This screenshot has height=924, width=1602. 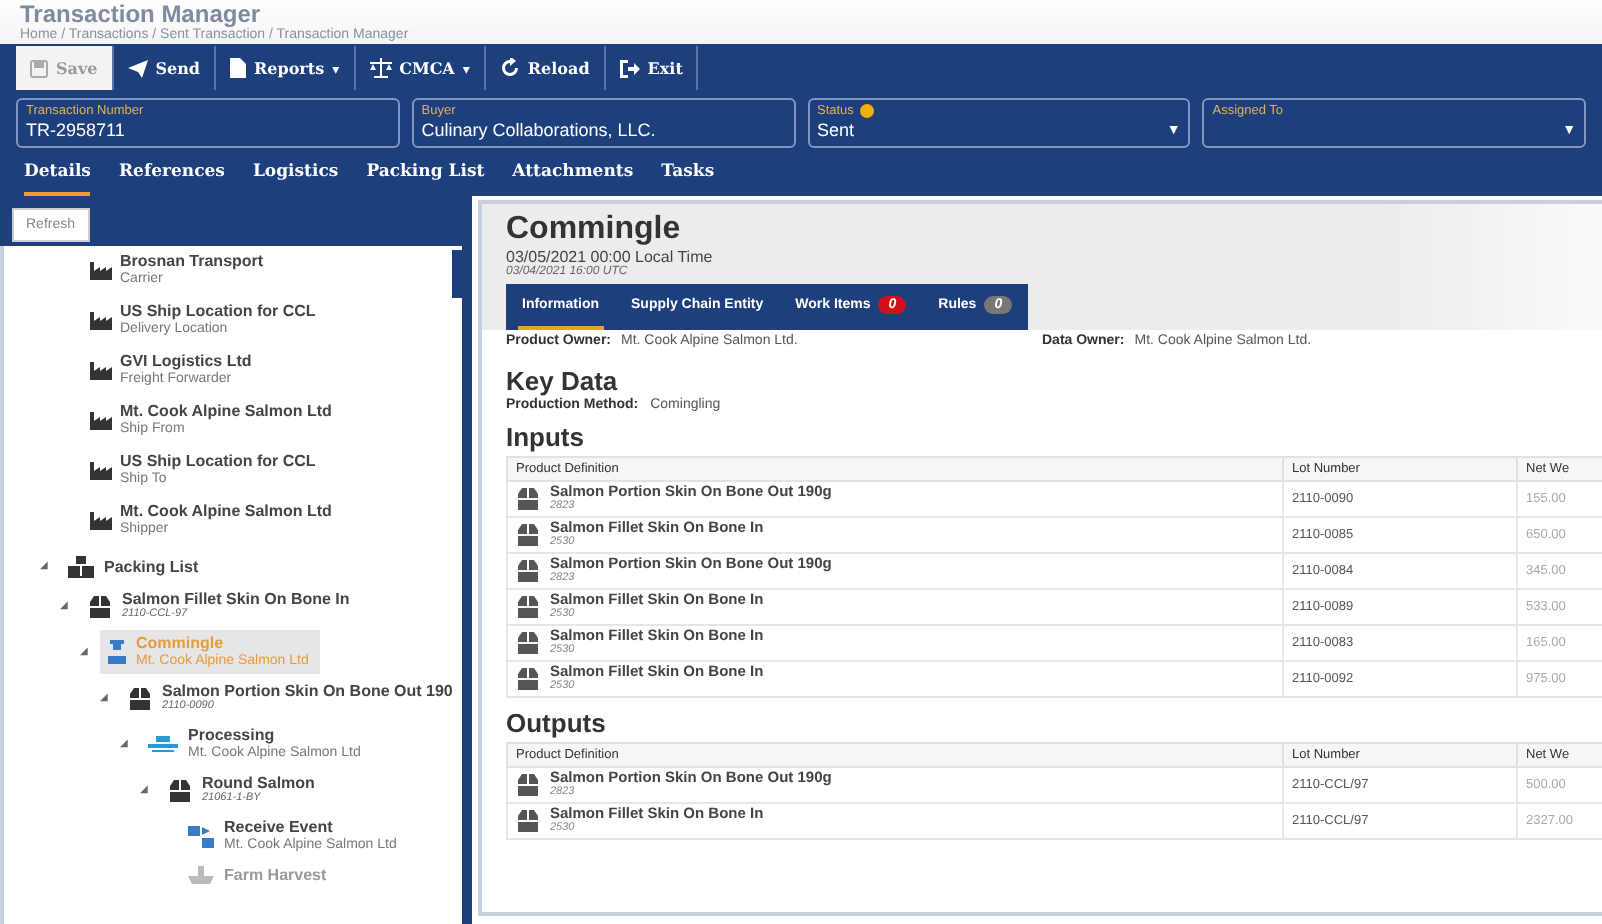 I want to click on field-value: Sent, so click(x=836, y=130).